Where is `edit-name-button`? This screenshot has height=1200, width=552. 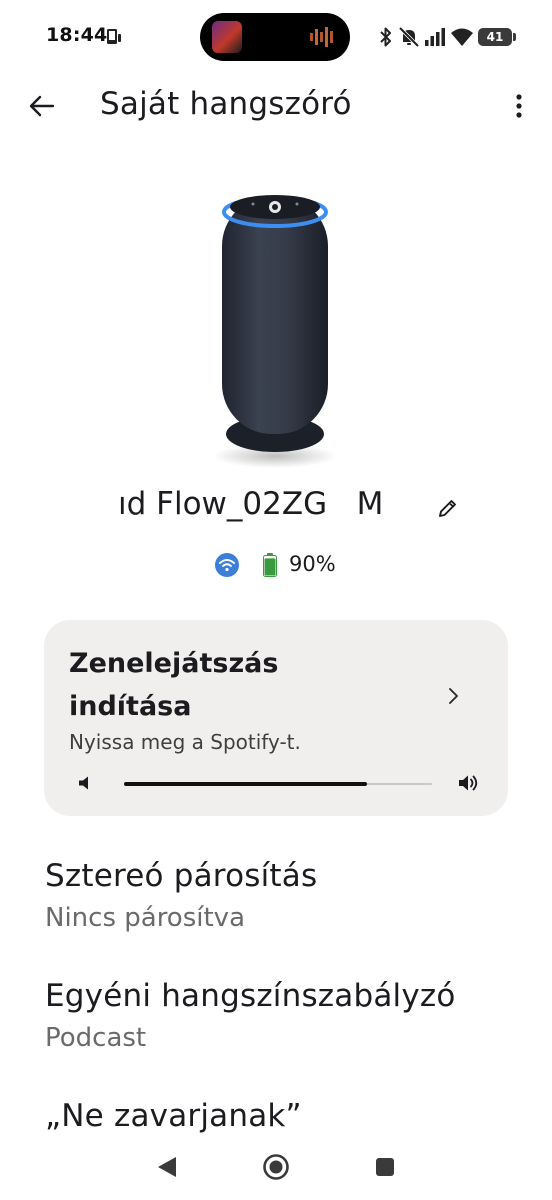 edit-name-button is located at coordinates (448, 508).